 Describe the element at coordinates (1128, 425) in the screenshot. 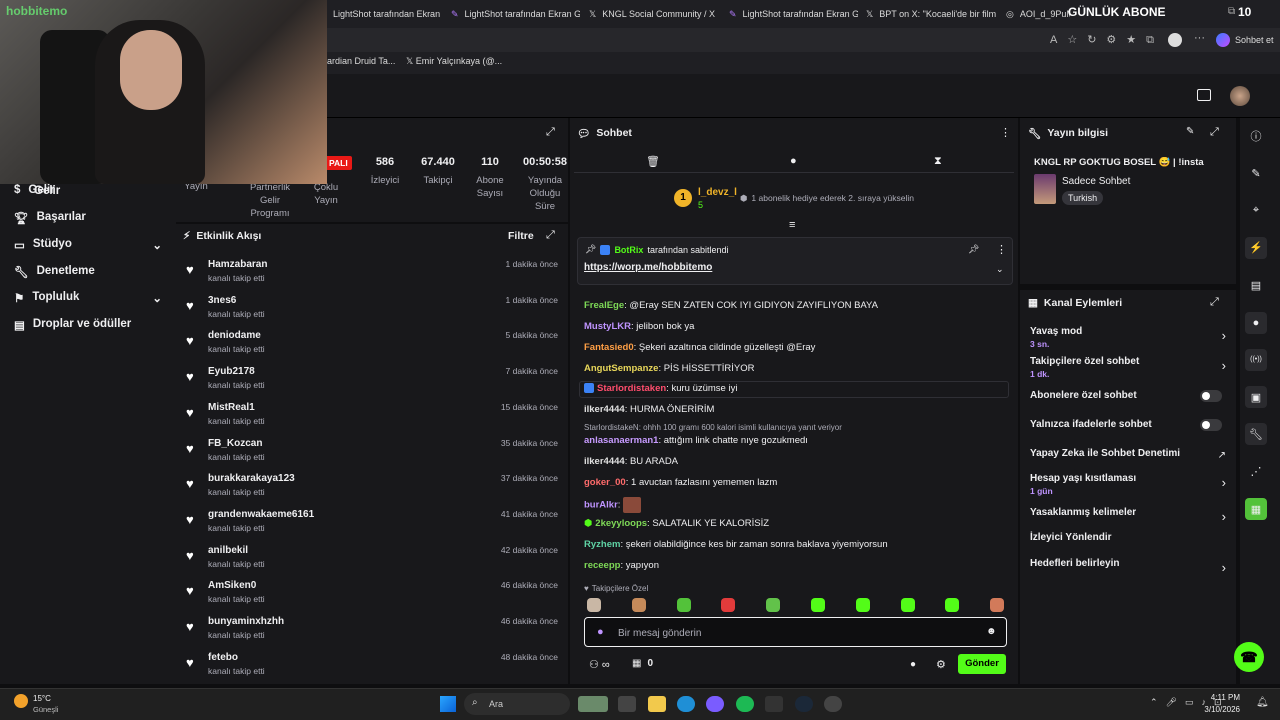

I see `channel-action-row: Yalnızca ifadelerle sohbet` at that location.